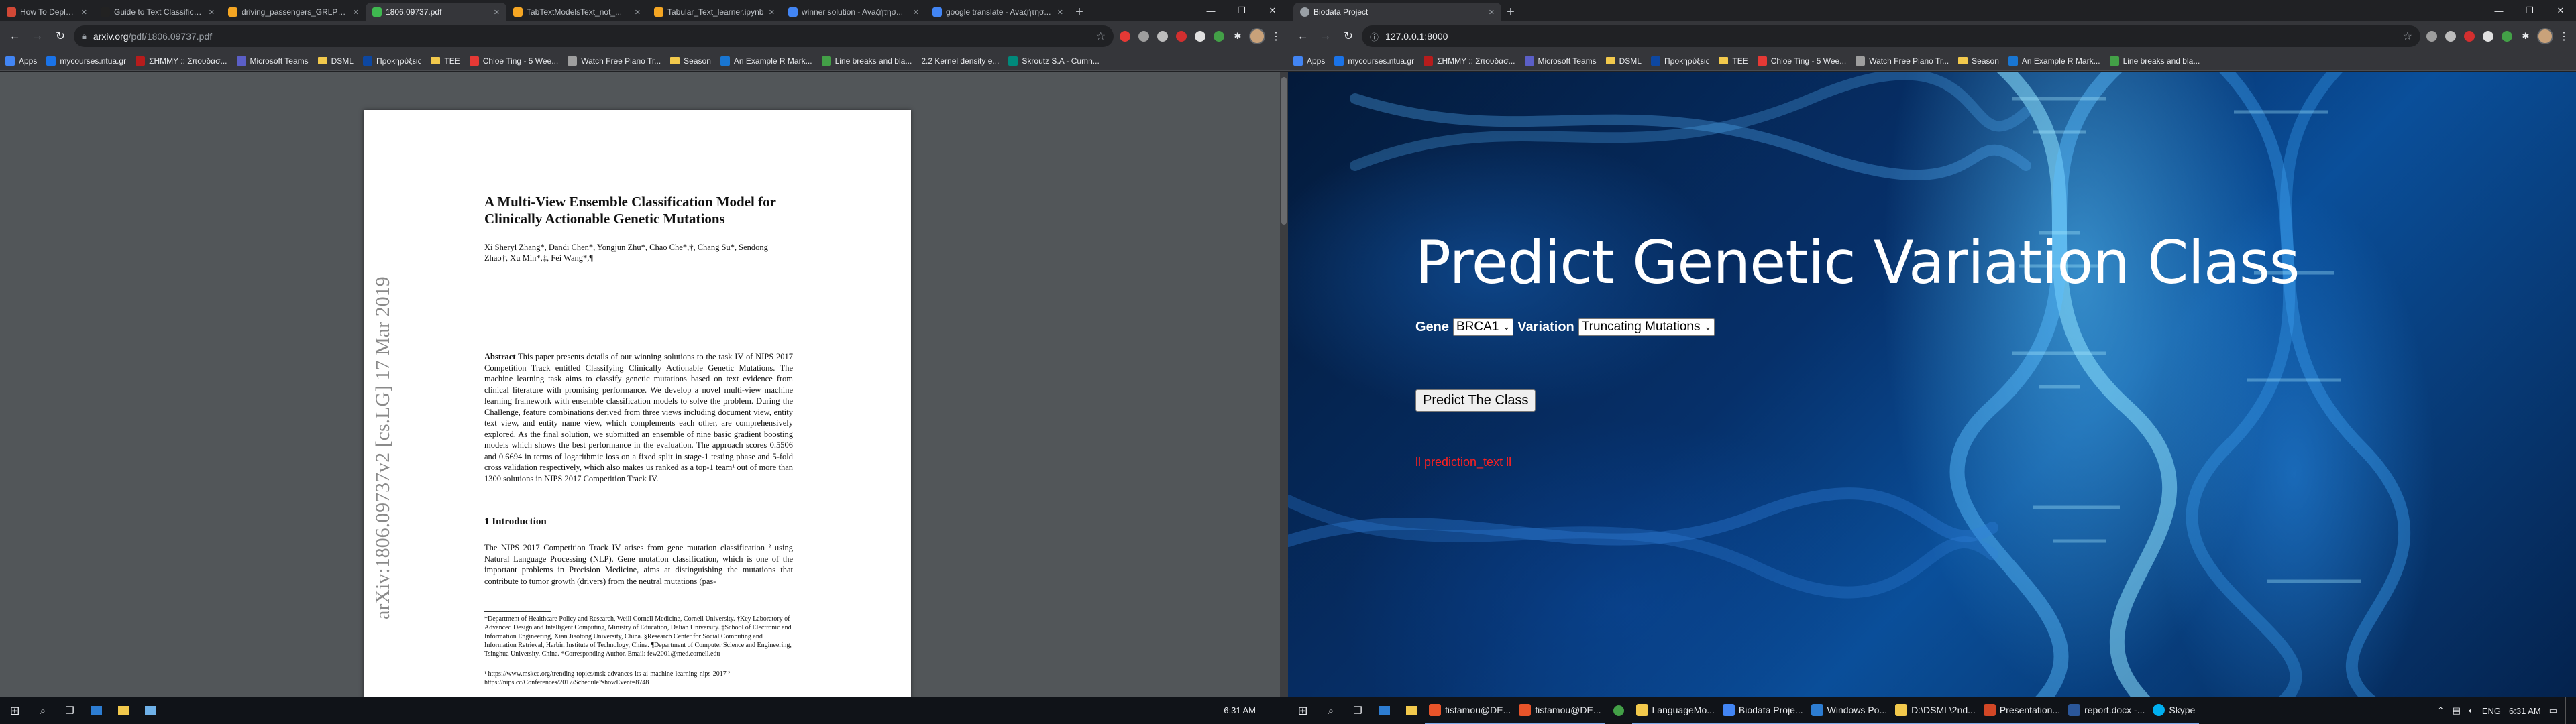 This screenshot has height=724, width=2576. I want to click on address-bar: 🔒︎ arxiv.org/pdf/1806.09737.pdf ☆, so click(594, 36).